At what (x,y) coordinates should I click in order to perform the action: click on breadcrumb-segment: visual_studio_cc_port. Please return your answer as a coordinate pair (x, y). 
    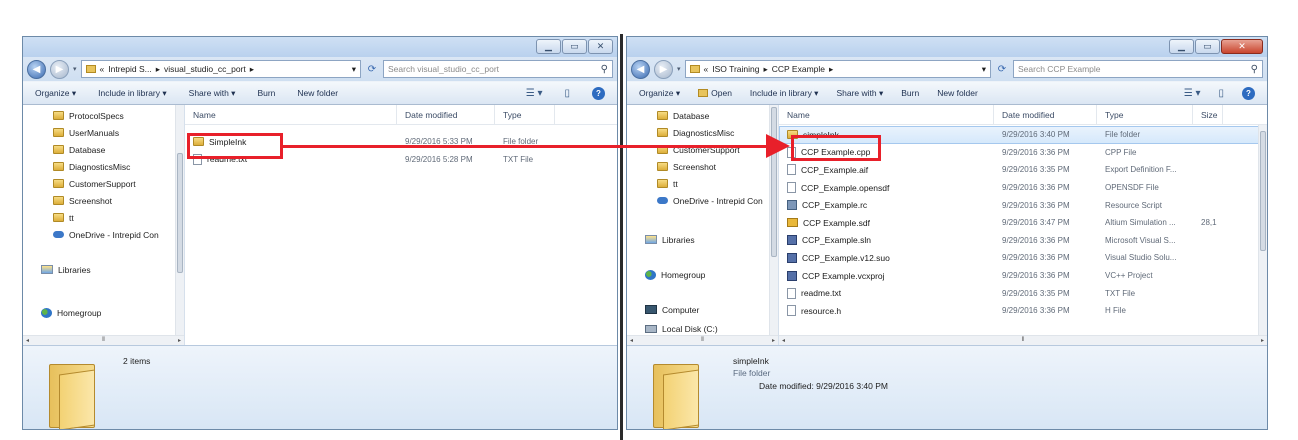
    Looking at the image, I should click on (205, 69).